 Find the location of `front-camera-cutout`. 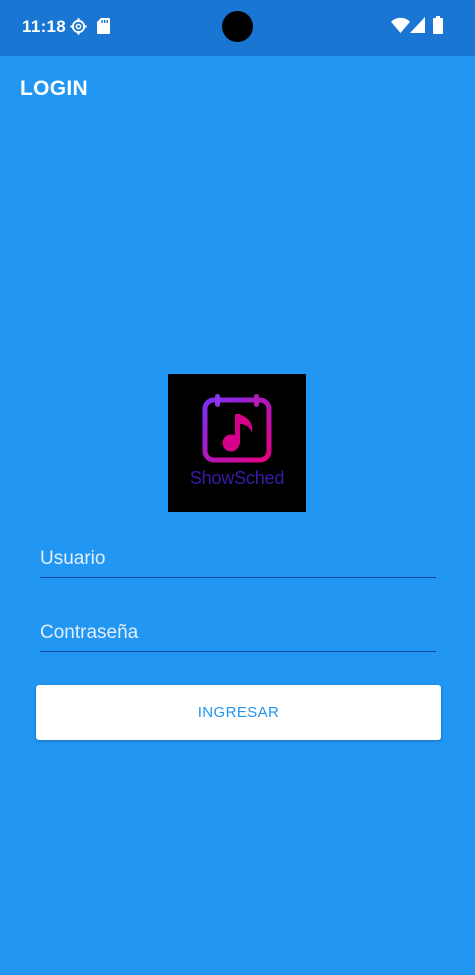

front-camera-cutout is located at coordinates (237, 26).